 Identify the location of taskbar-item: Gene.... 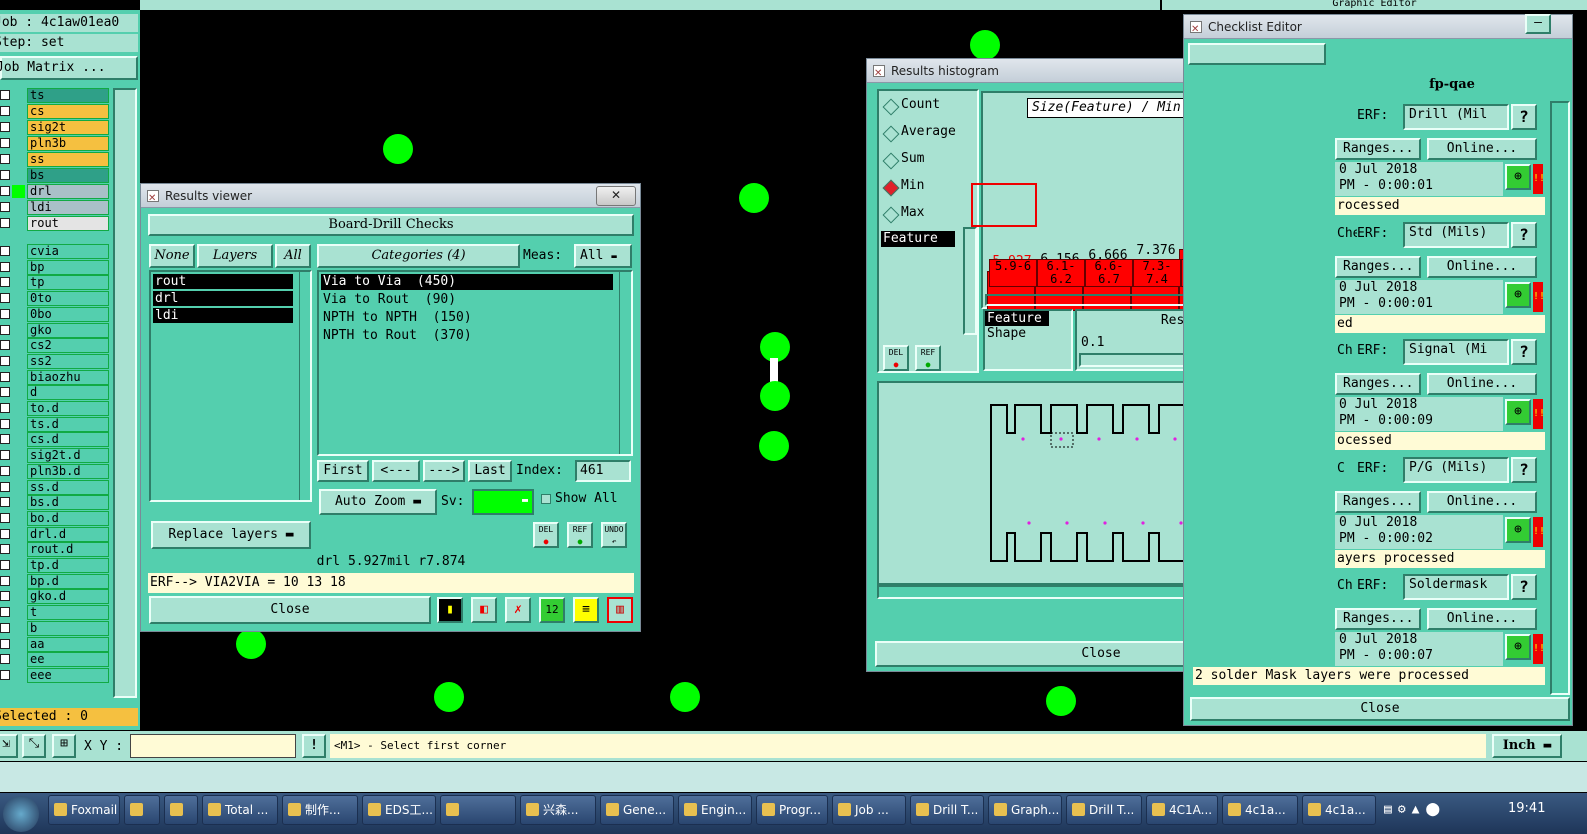
(637, 810).